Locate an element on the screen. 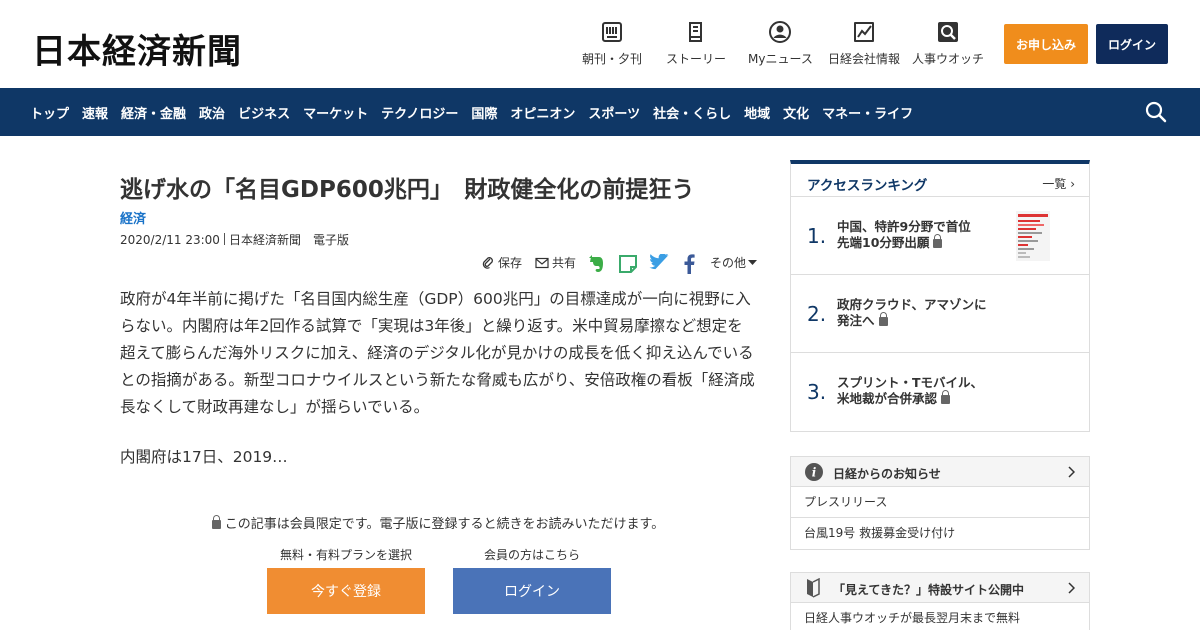 The height and width of the screenshot is (630, 1200). share-button: 共有 is located at coordinates (555, 262).